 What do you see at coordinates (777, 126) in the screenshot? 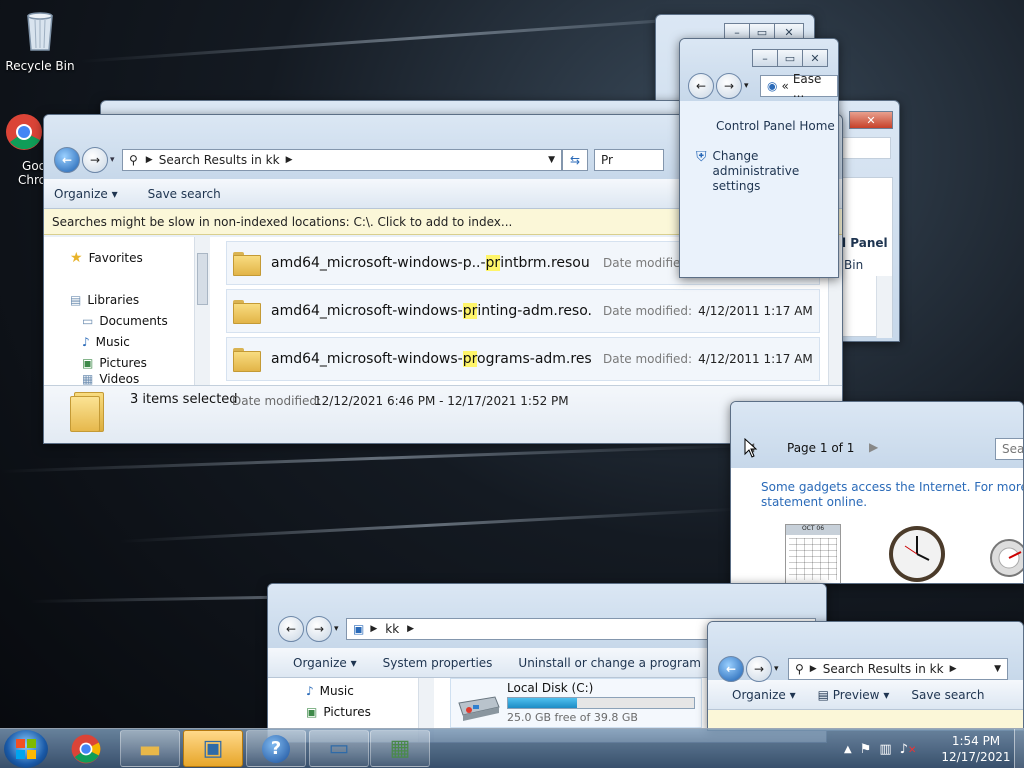
I see `control-panel-home-link: Control Panel Home` at bounding box center [777, 126].